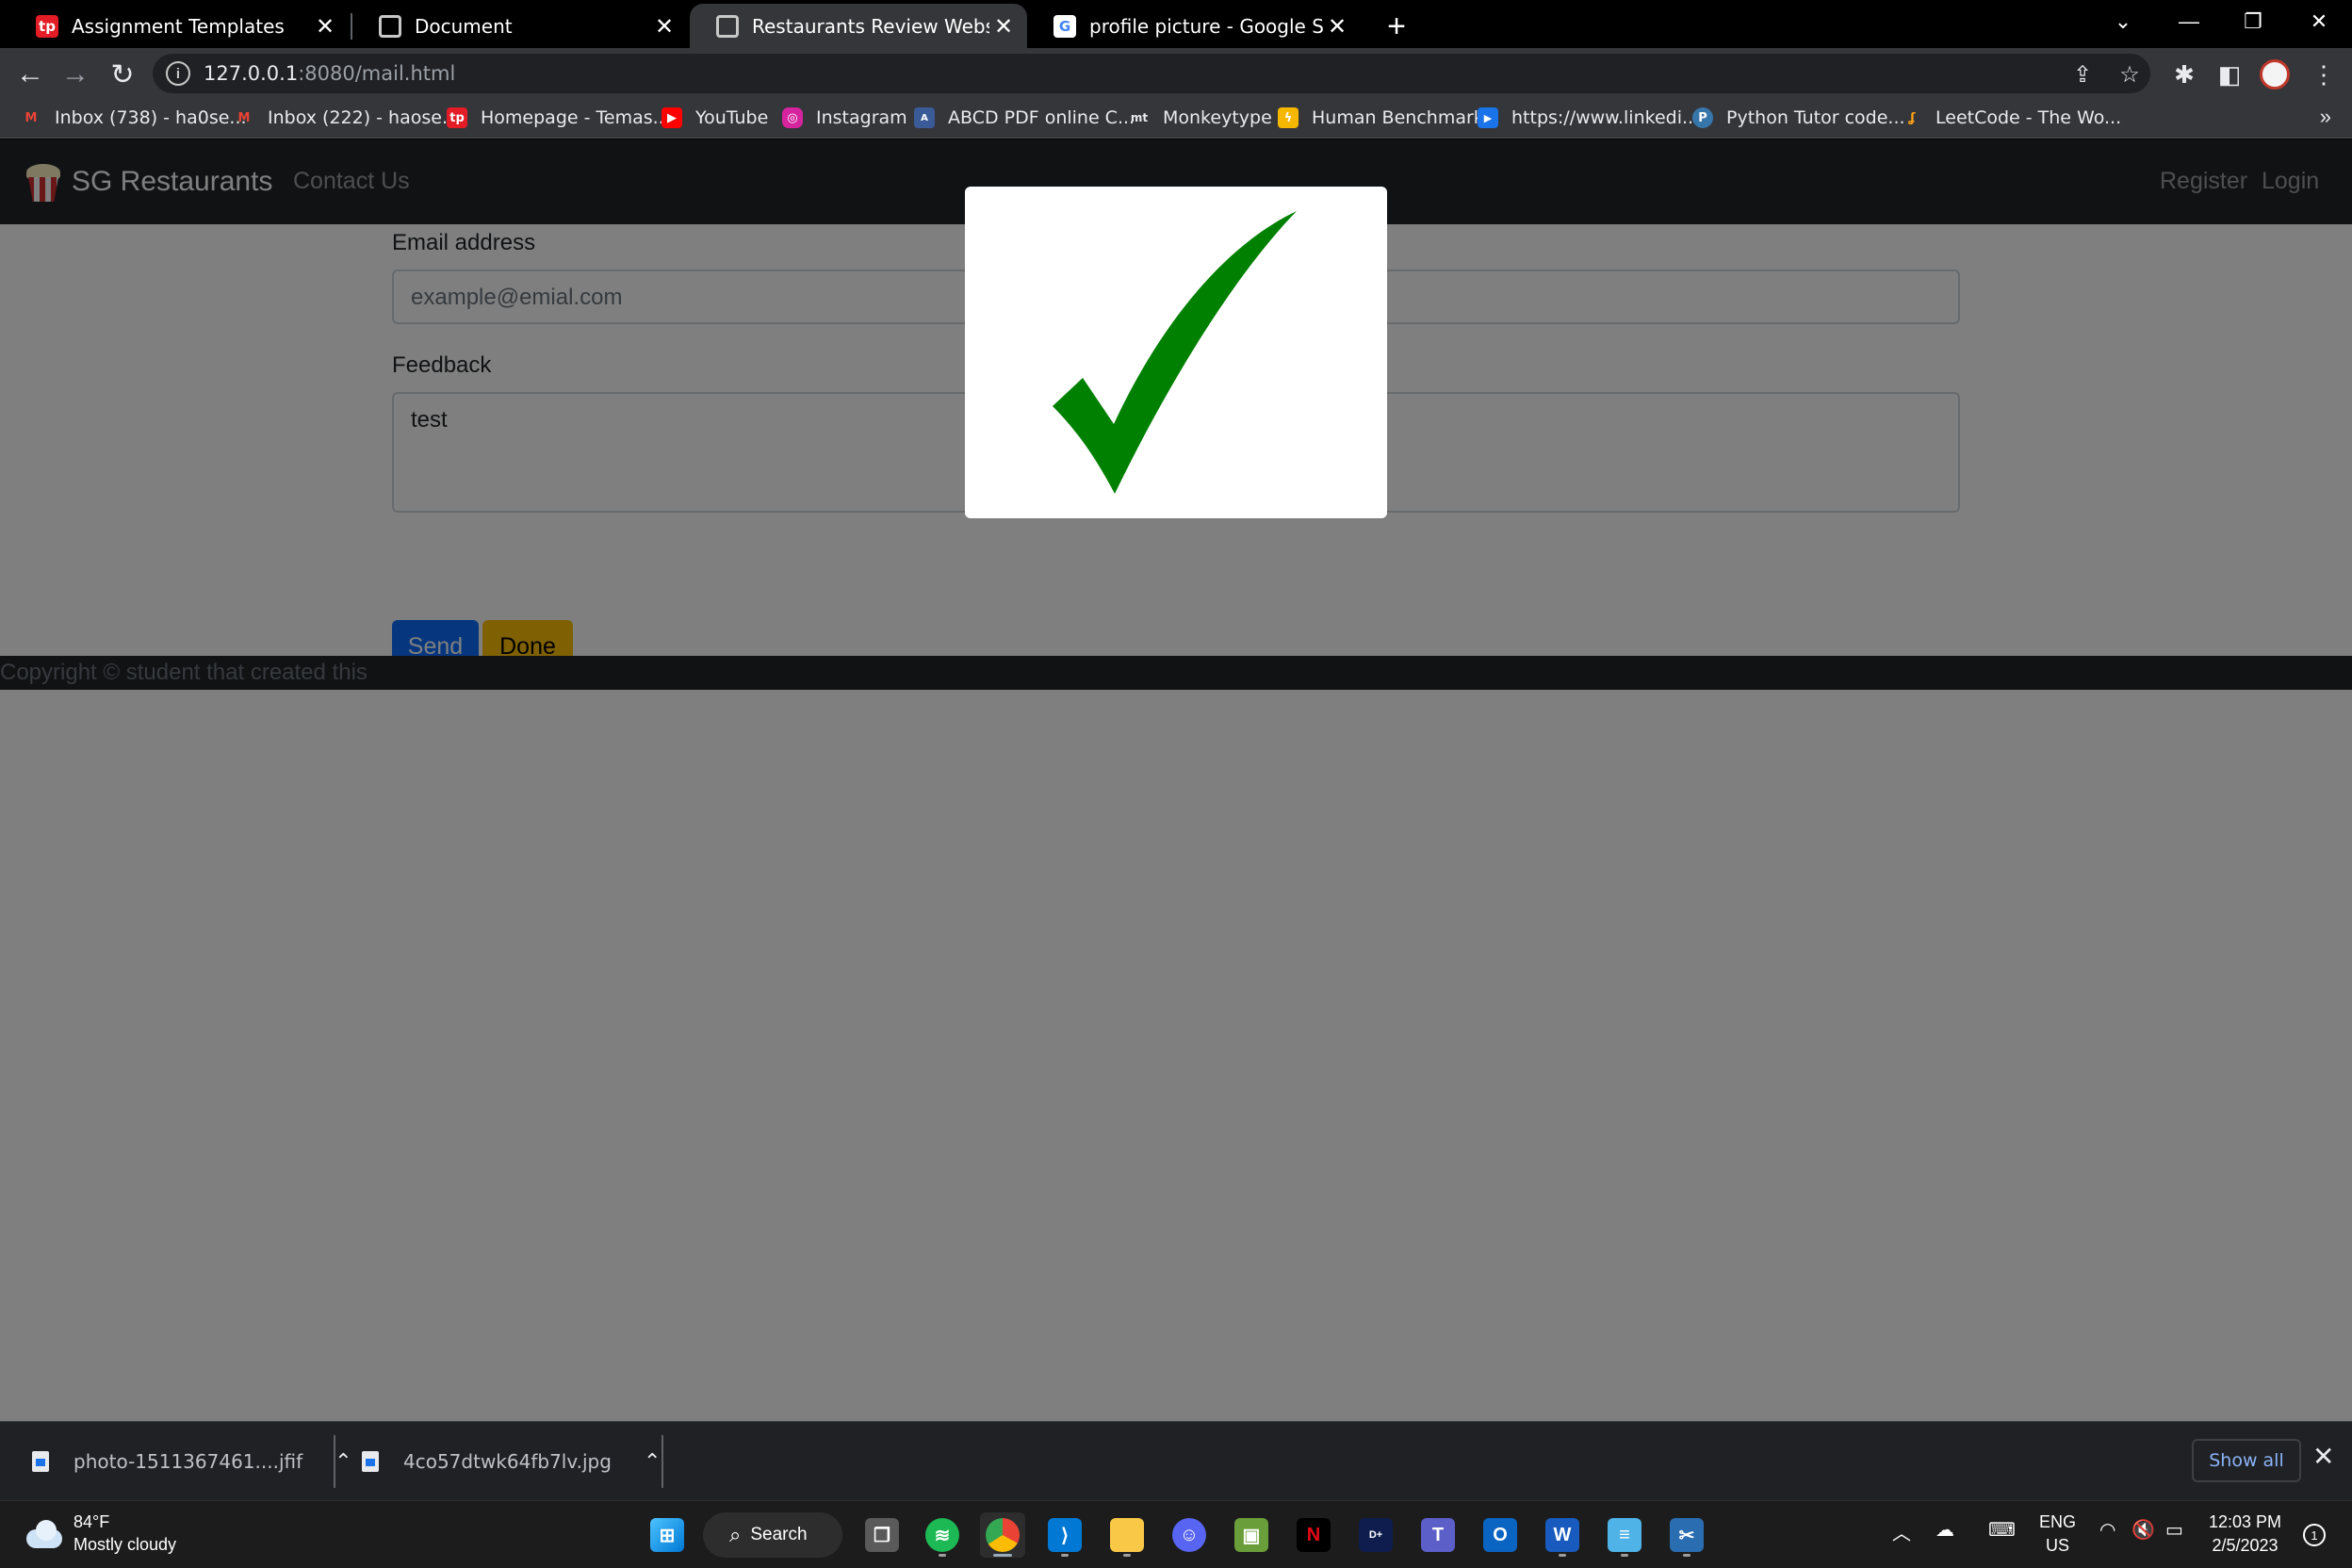 This screenshot has height=1568, width=2352. Describe the element at coordinates (2325, 117) in the screenshot. I see `chevron-double-right-icon: »` at that location.